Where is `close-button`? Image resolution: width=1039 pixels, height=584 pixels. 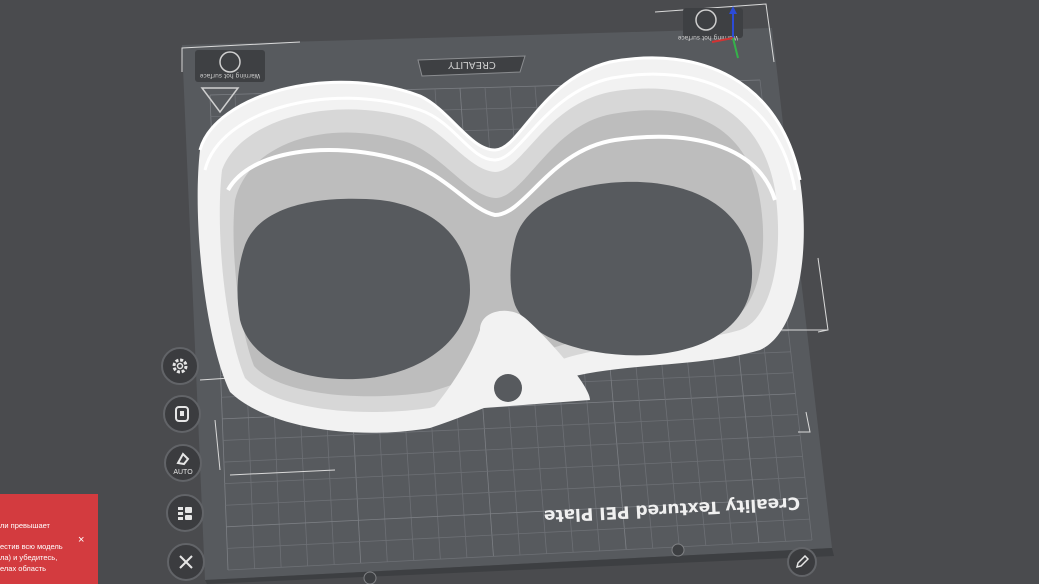
close-button is located at coordinates (186, 562).